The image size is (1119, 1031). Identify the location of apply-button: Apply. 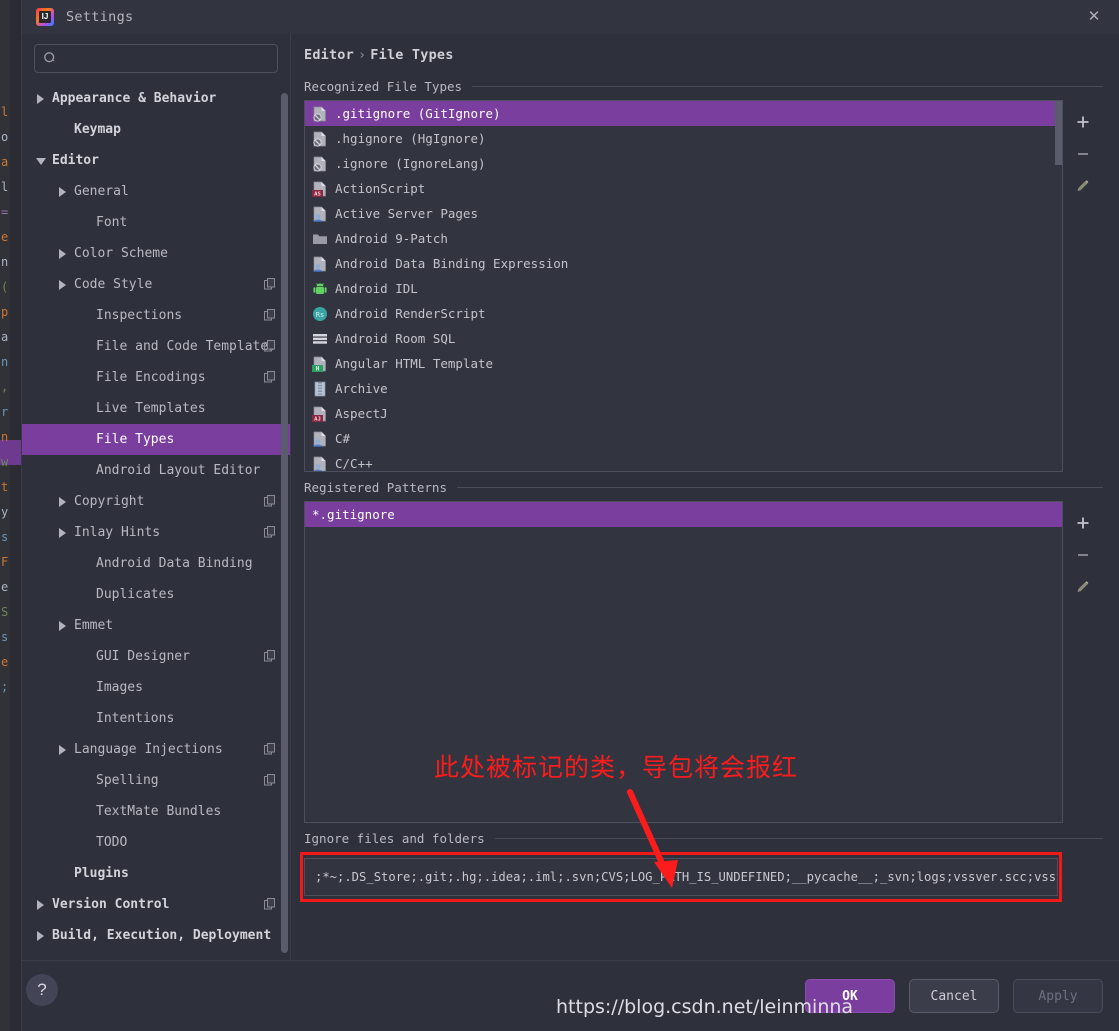
(1058, 996).